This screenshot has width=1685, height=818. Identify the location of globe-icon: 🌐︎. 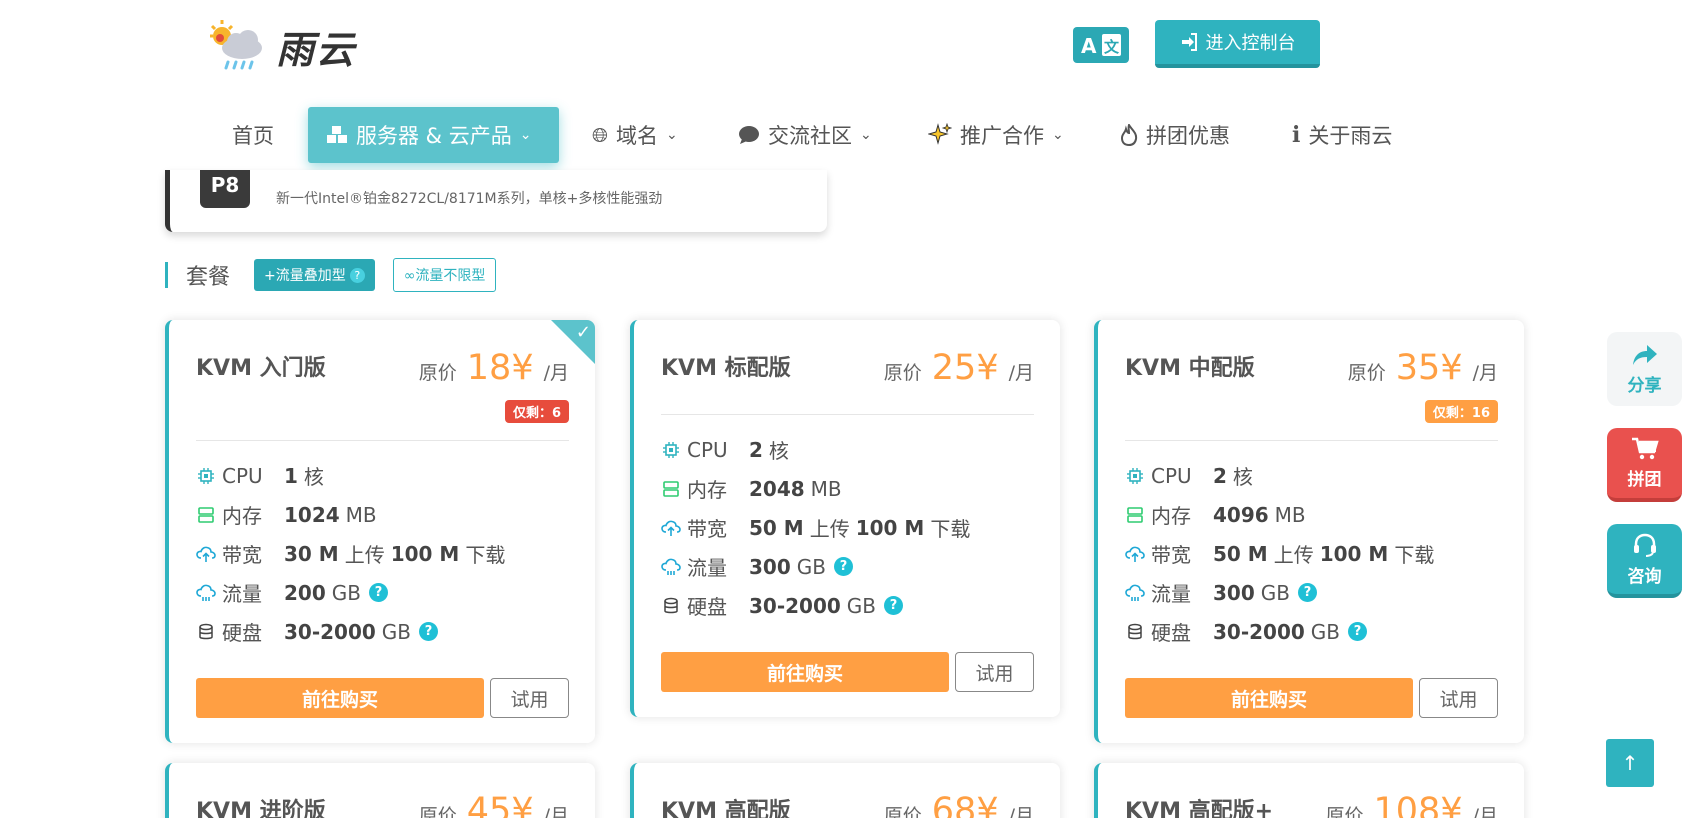
(600, 135).